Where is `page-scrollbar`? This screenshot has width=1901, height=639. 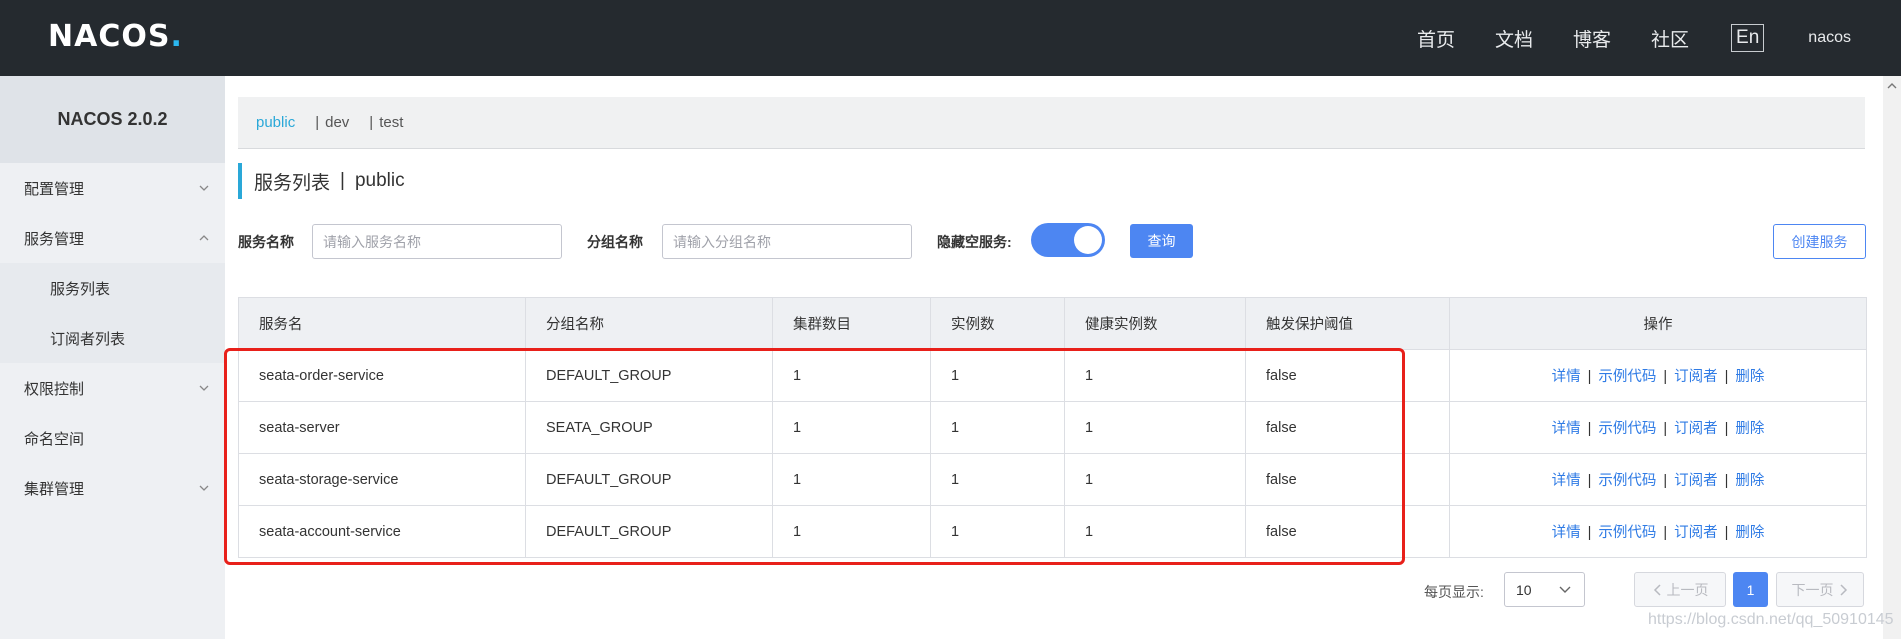 page-scrollbar is located at coordinates (1892, 357).